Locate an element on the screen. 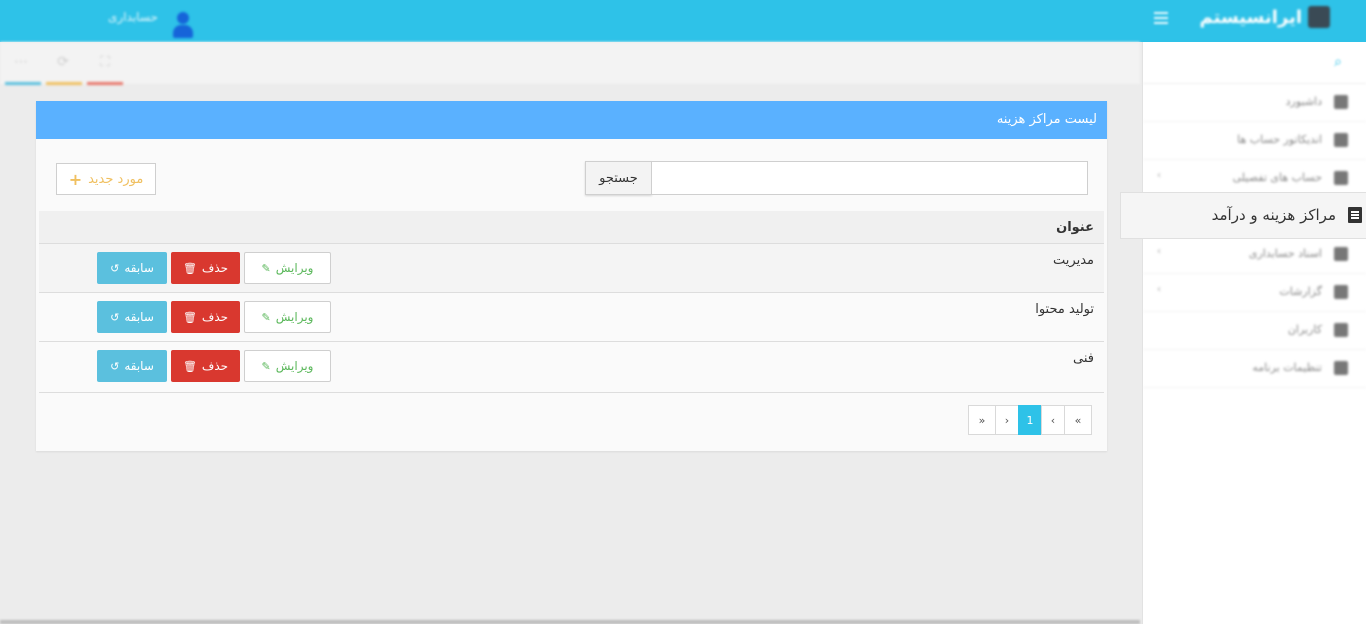 The width and height of the screenshot is (1366, 624). fullscreen-icon: ⛶ is located at coordinates (105, 63).